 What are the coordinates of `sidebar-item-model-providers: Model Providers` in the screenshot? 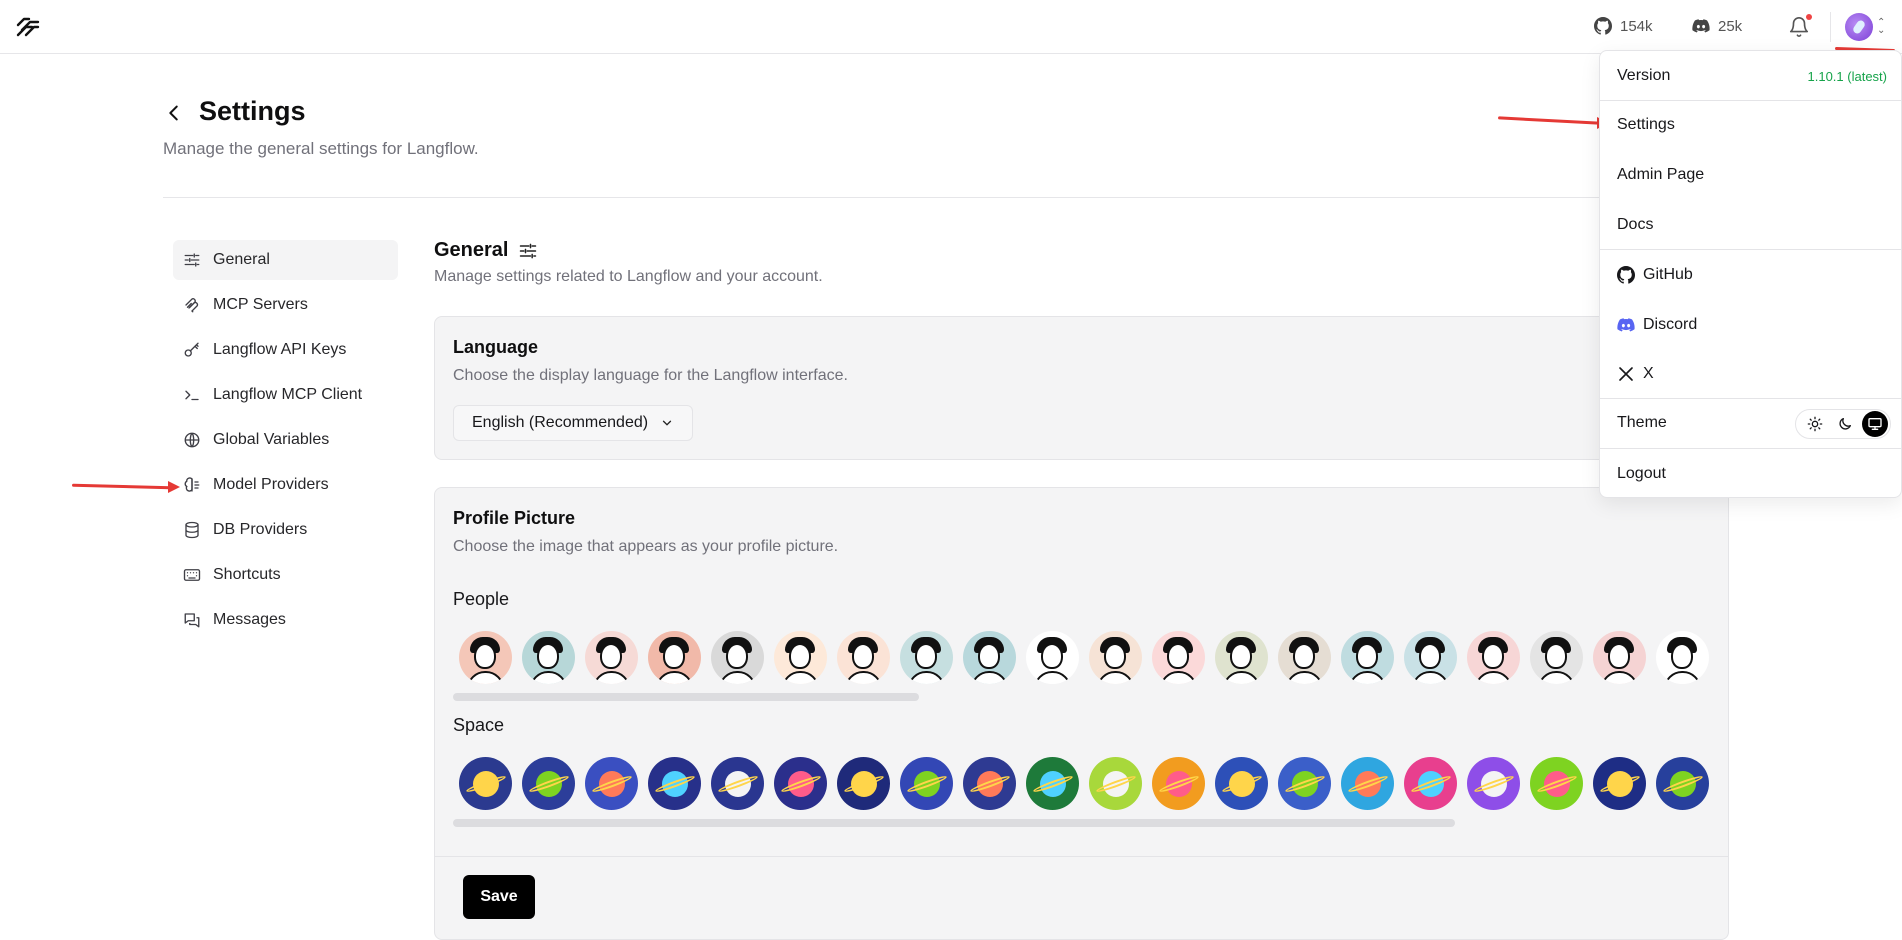 It's located at (285, 485).